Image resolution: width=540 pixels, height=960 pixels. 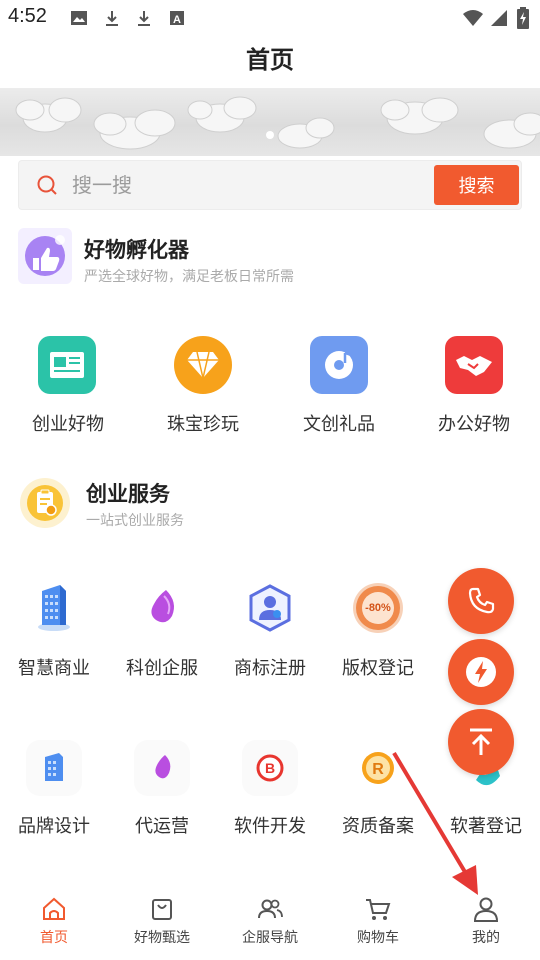 I want to click on cloud-banner-image, so click(x=277, y=123).